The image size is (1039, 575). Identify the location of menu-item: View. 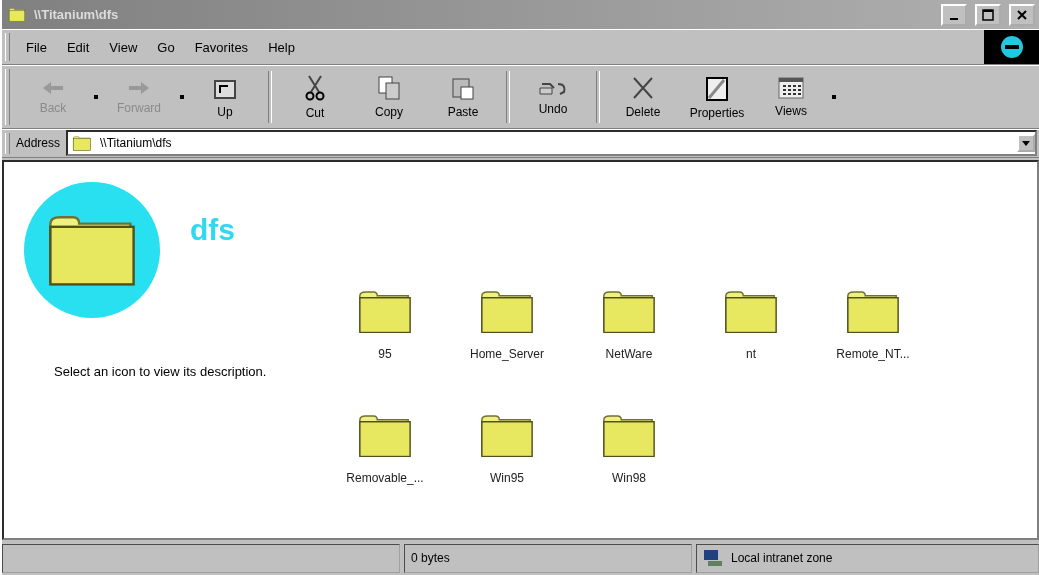
(123, 47).